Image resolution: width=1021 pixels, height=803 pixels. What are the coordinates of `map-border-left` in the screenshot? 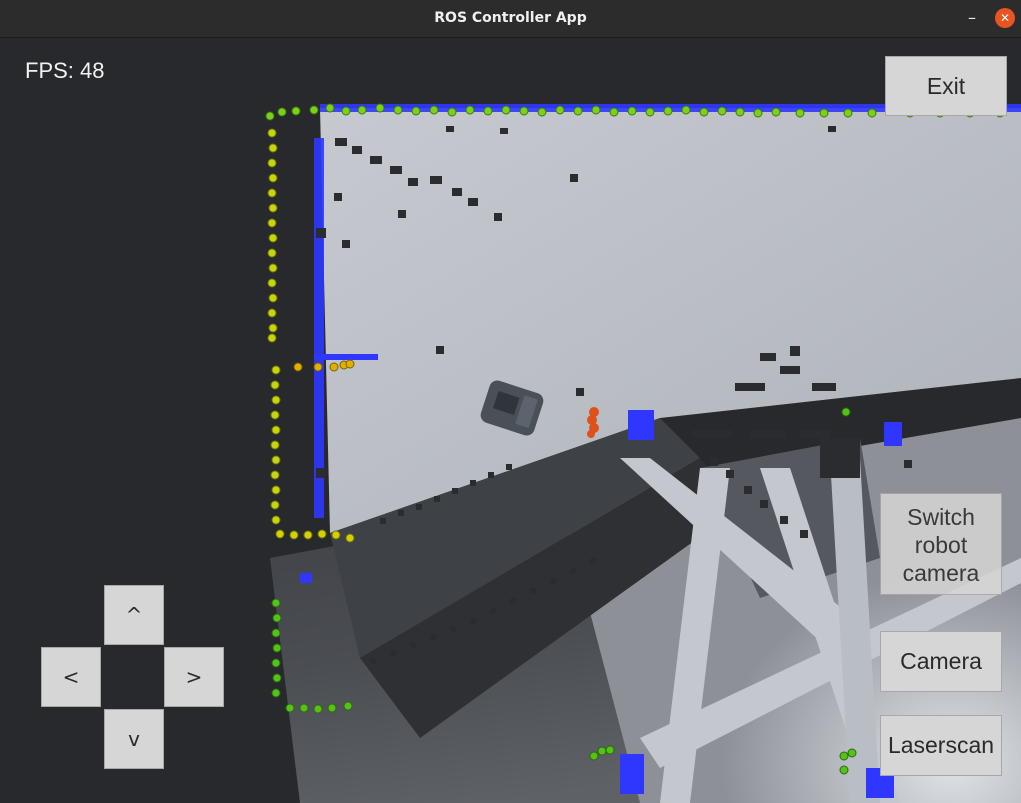 It's located at (319, 328).